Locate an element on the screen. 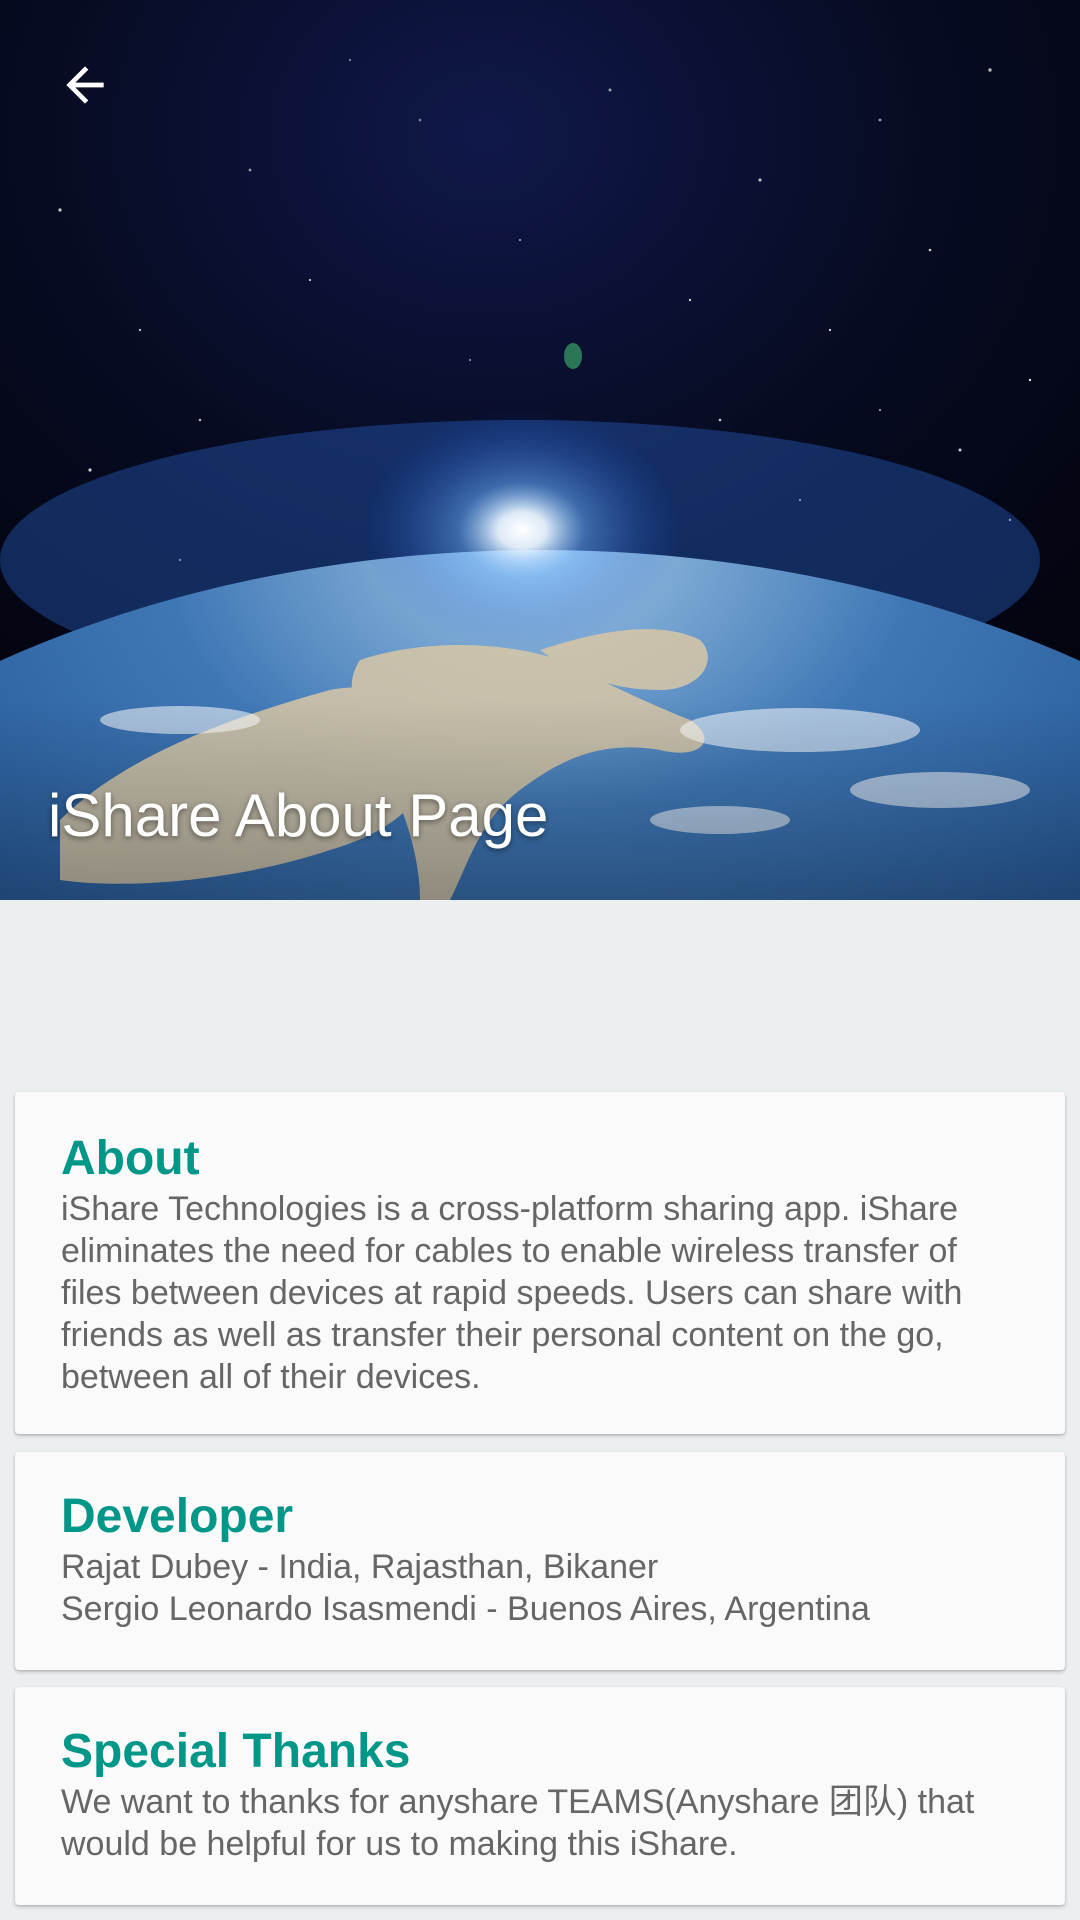 This screenshot has width=1080, height=1920. about-card-title: About is located at coordinates (130, 1158).